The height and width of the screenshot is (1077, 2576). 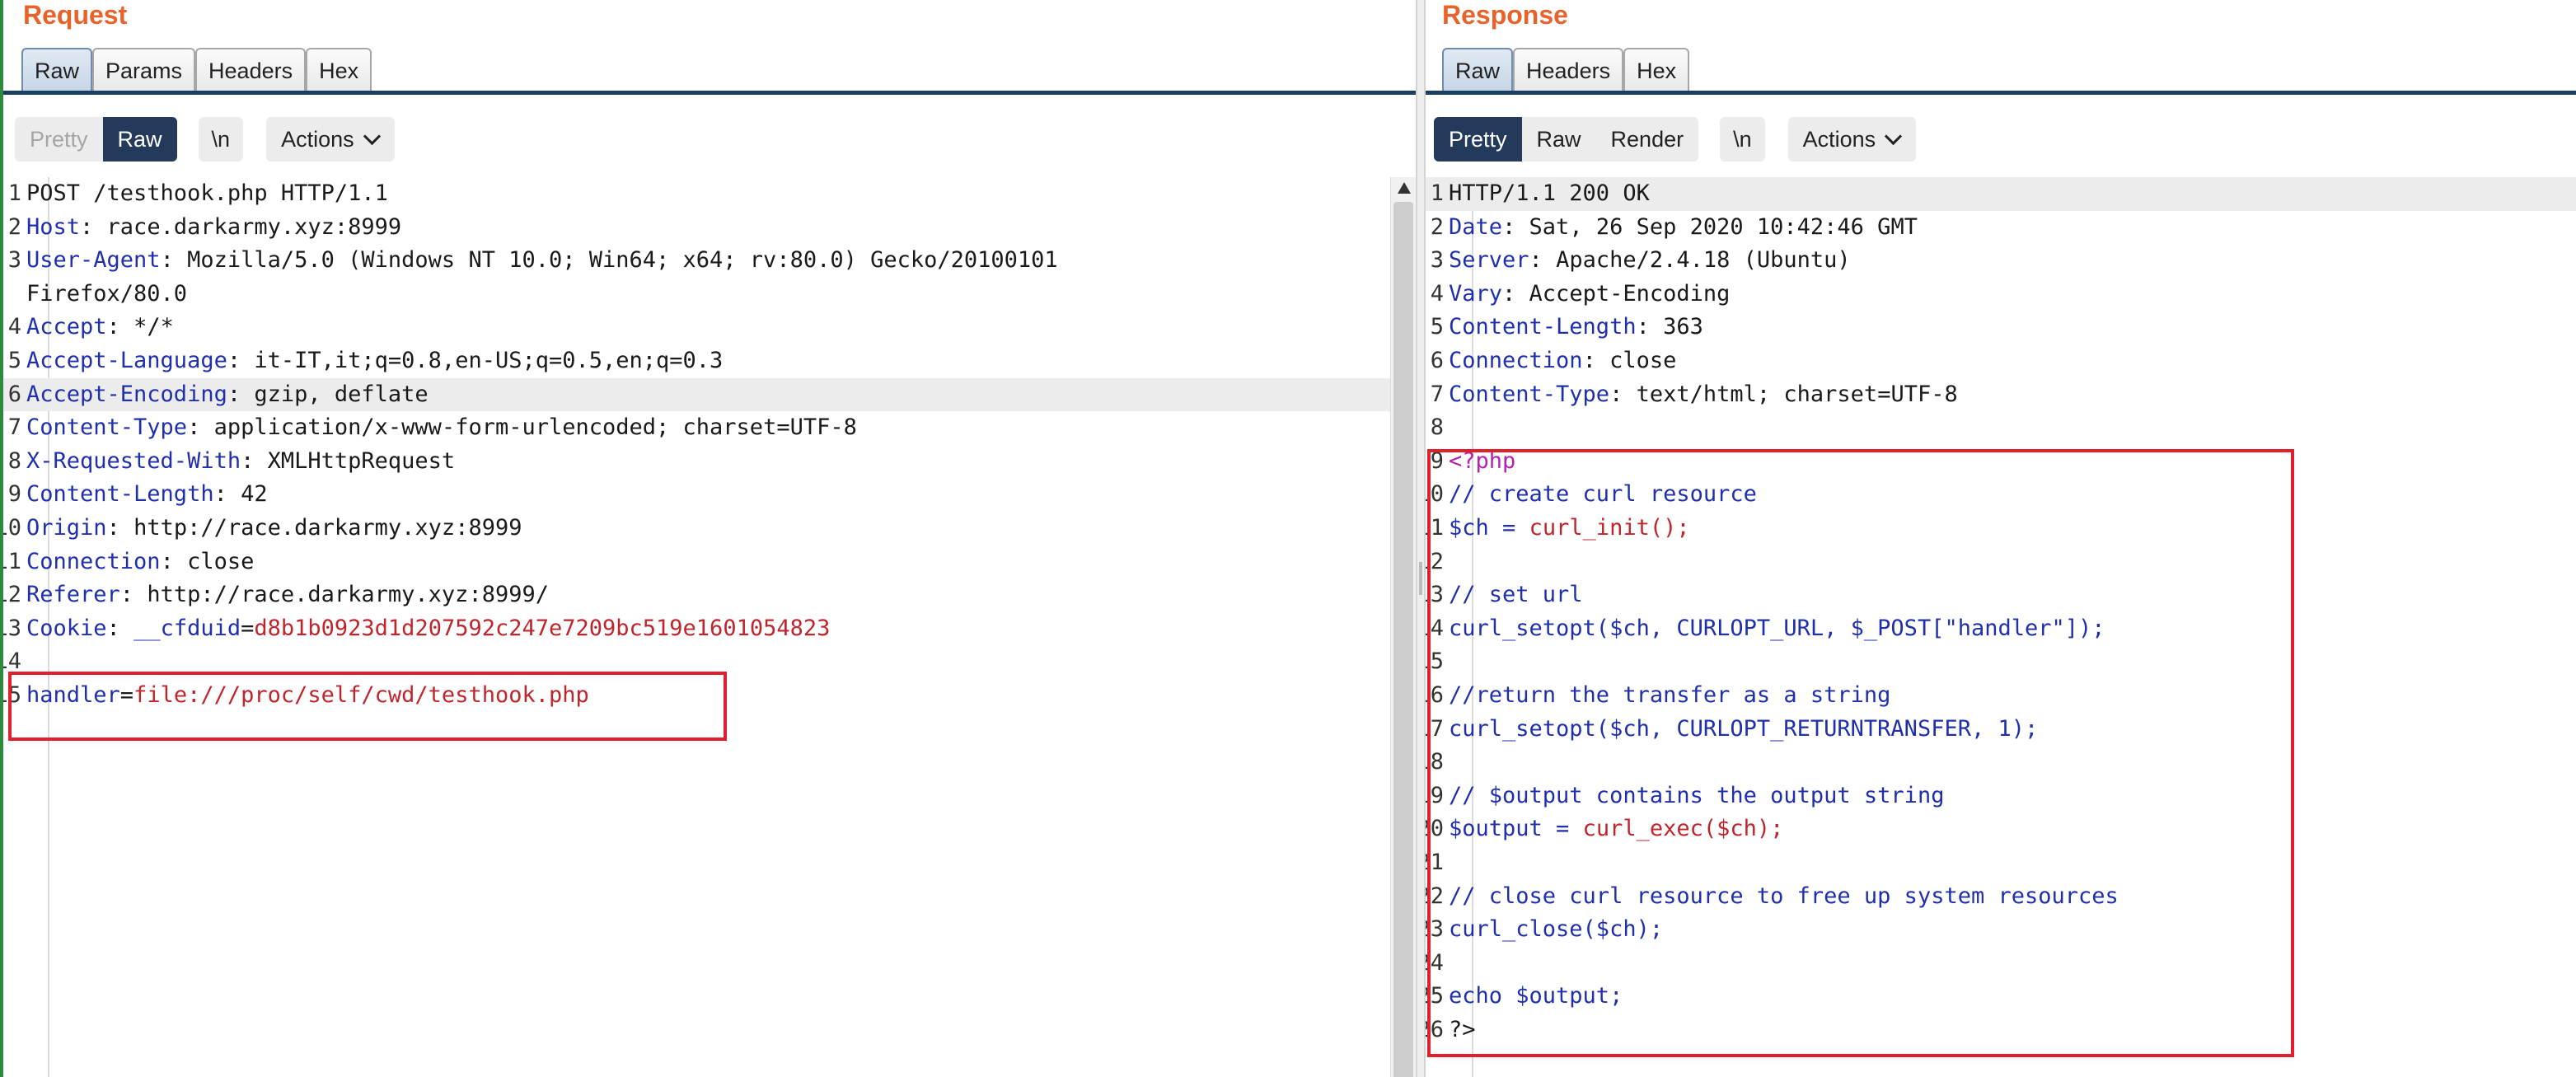 What do you see at coordinates (2001, 930) in the screenshot?
I see `code-line: 23curl_close($ch);` at bounding box center [2001, 930].